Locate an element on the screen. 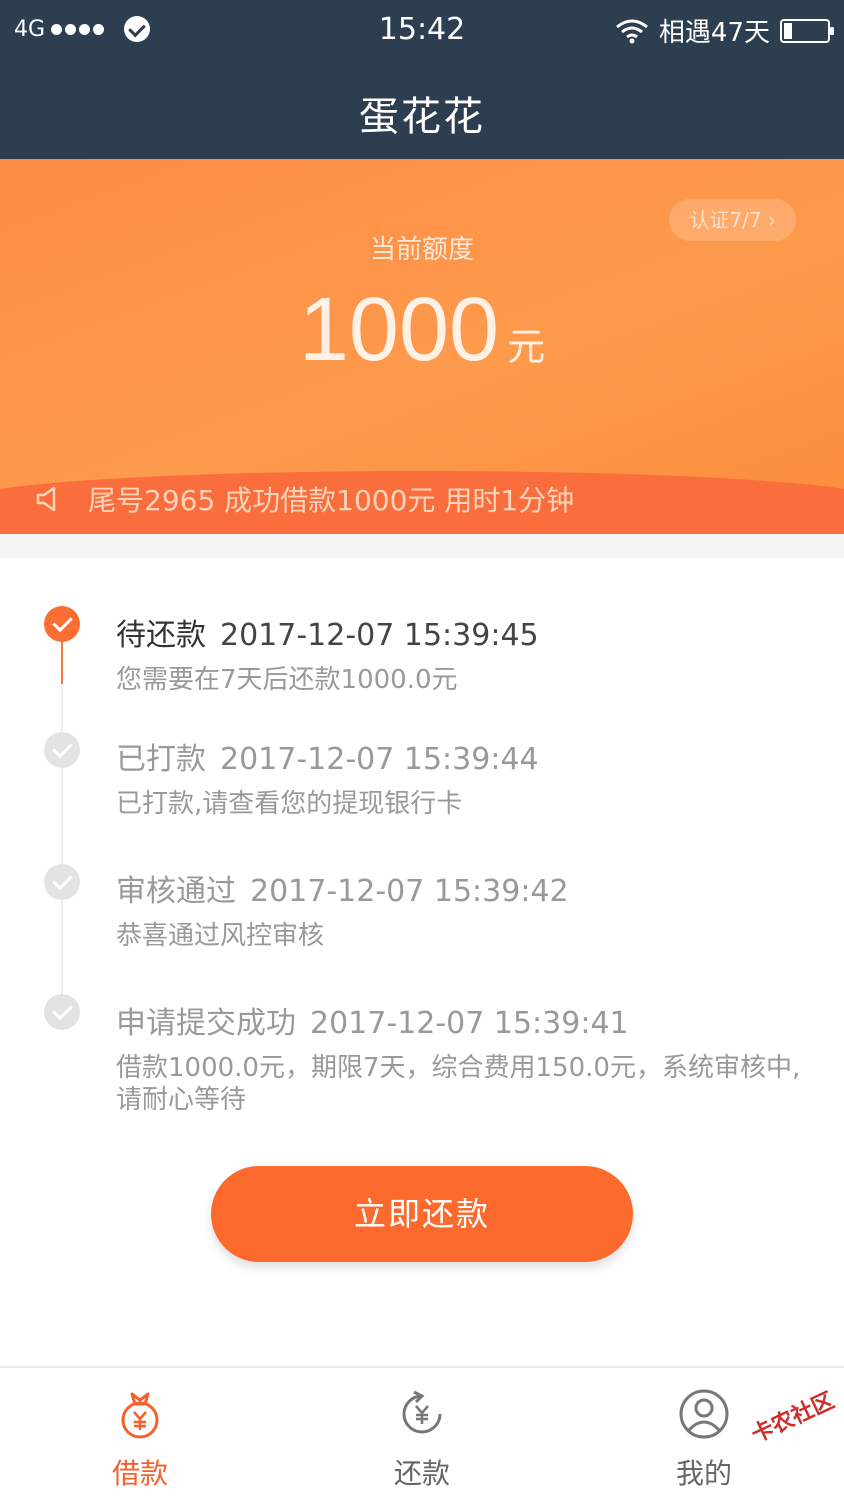  tab-label: 借款 is located at coordinates (139, 1473).